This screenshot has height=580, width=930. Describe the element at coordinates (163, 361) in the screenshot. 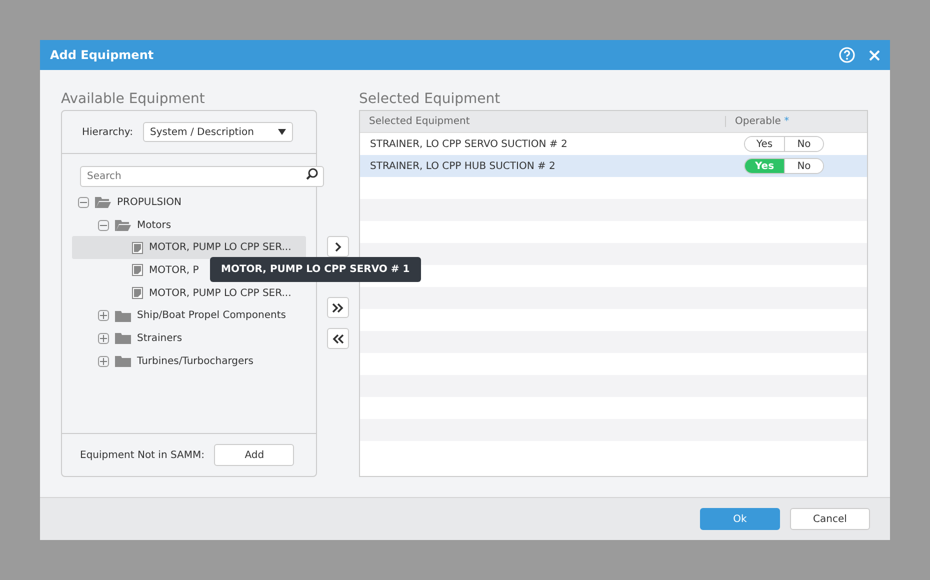

I see `tree-item: Turbines/Turbochargers` at that location.